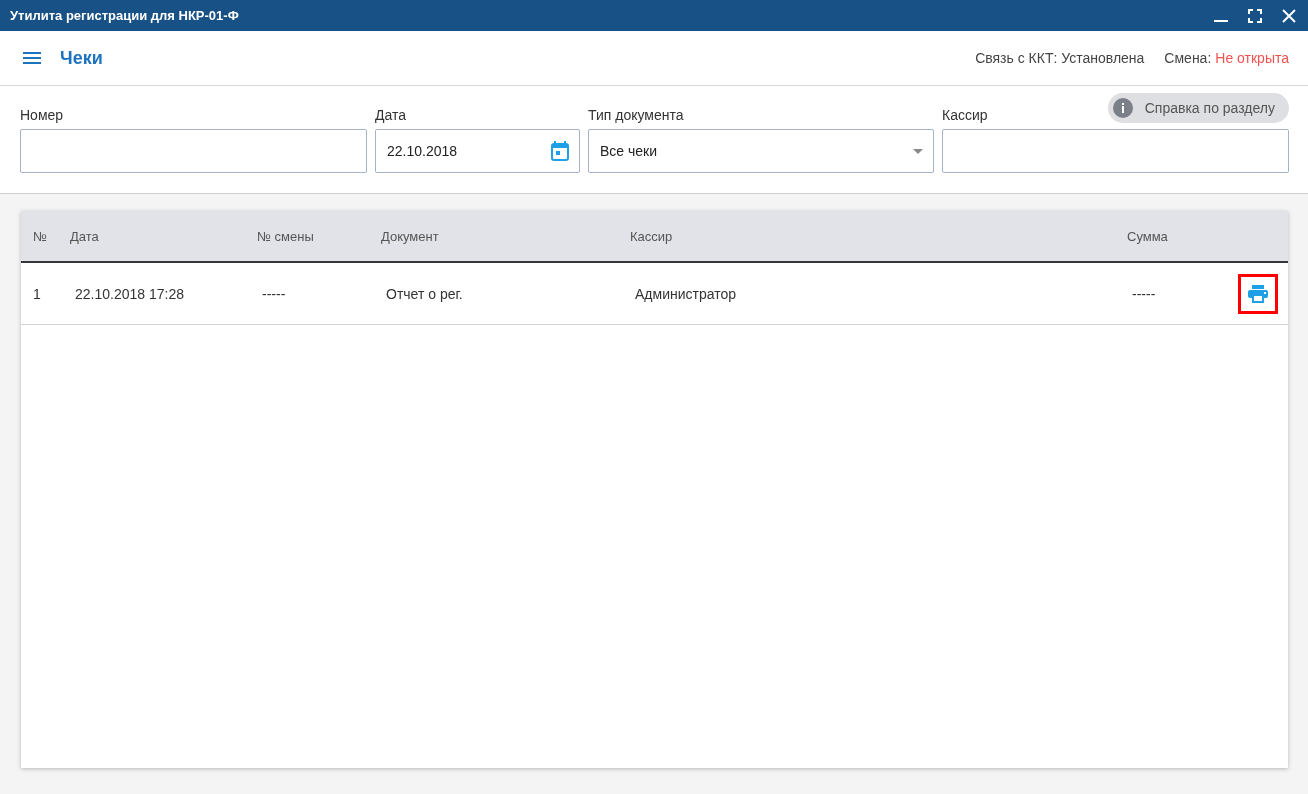  What do you see at coordinates (1198, 108) in the screenshot?
I see `help-button: Справка по разделу` at bounding box center [1198, 108].